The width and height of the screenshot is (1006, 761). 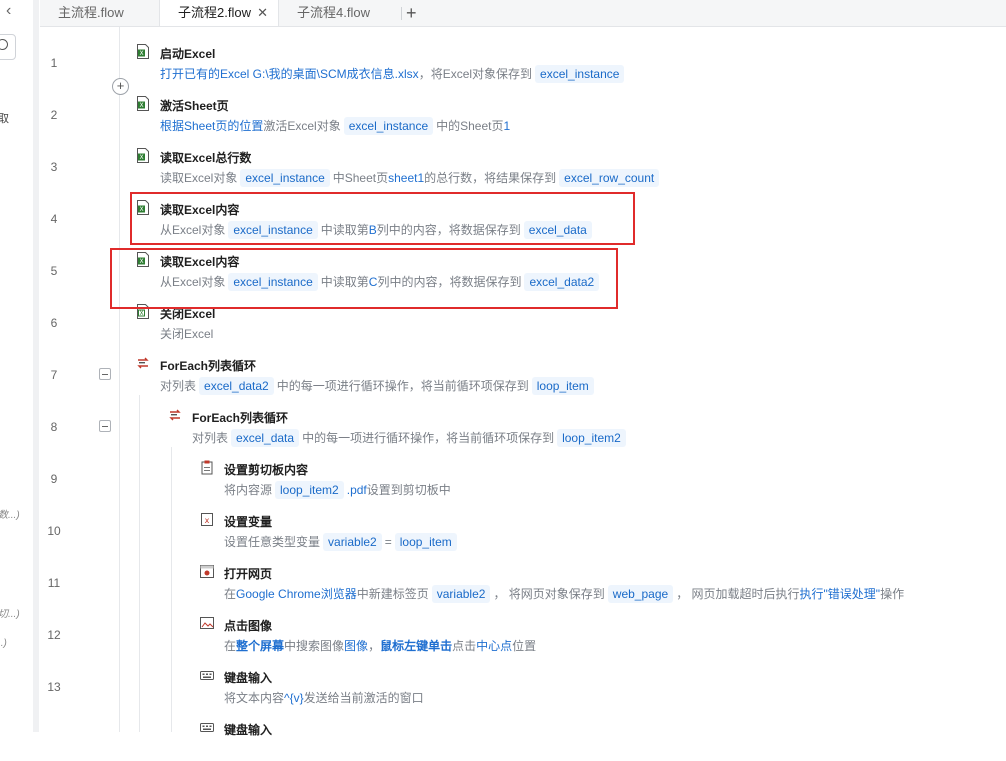 What do you see at coordinates (206, 158) in the screenshot?
I see `step-title: 读取Excel总行数` at bounding box center [206, 158].